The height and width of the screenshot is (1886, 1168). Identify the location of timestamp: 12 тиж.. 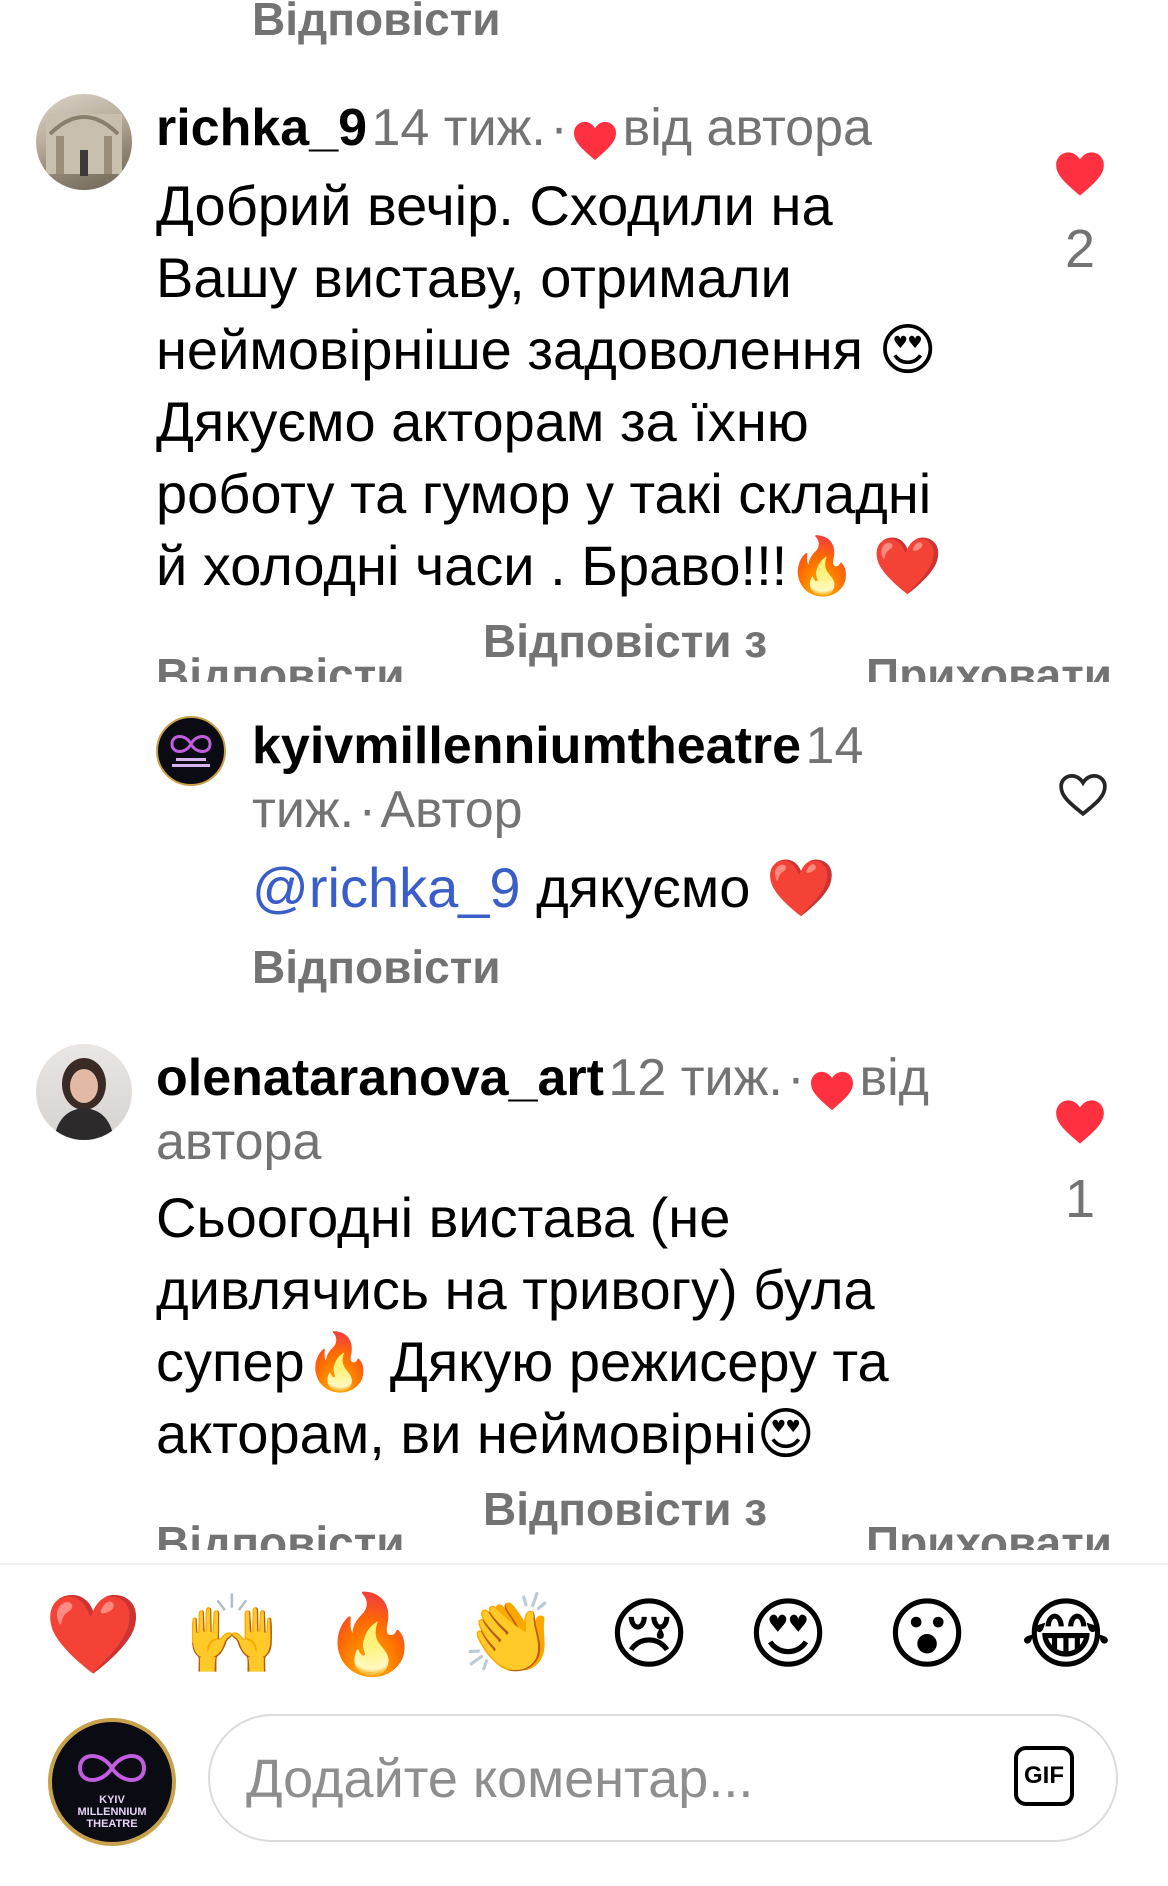
(695, 1078).